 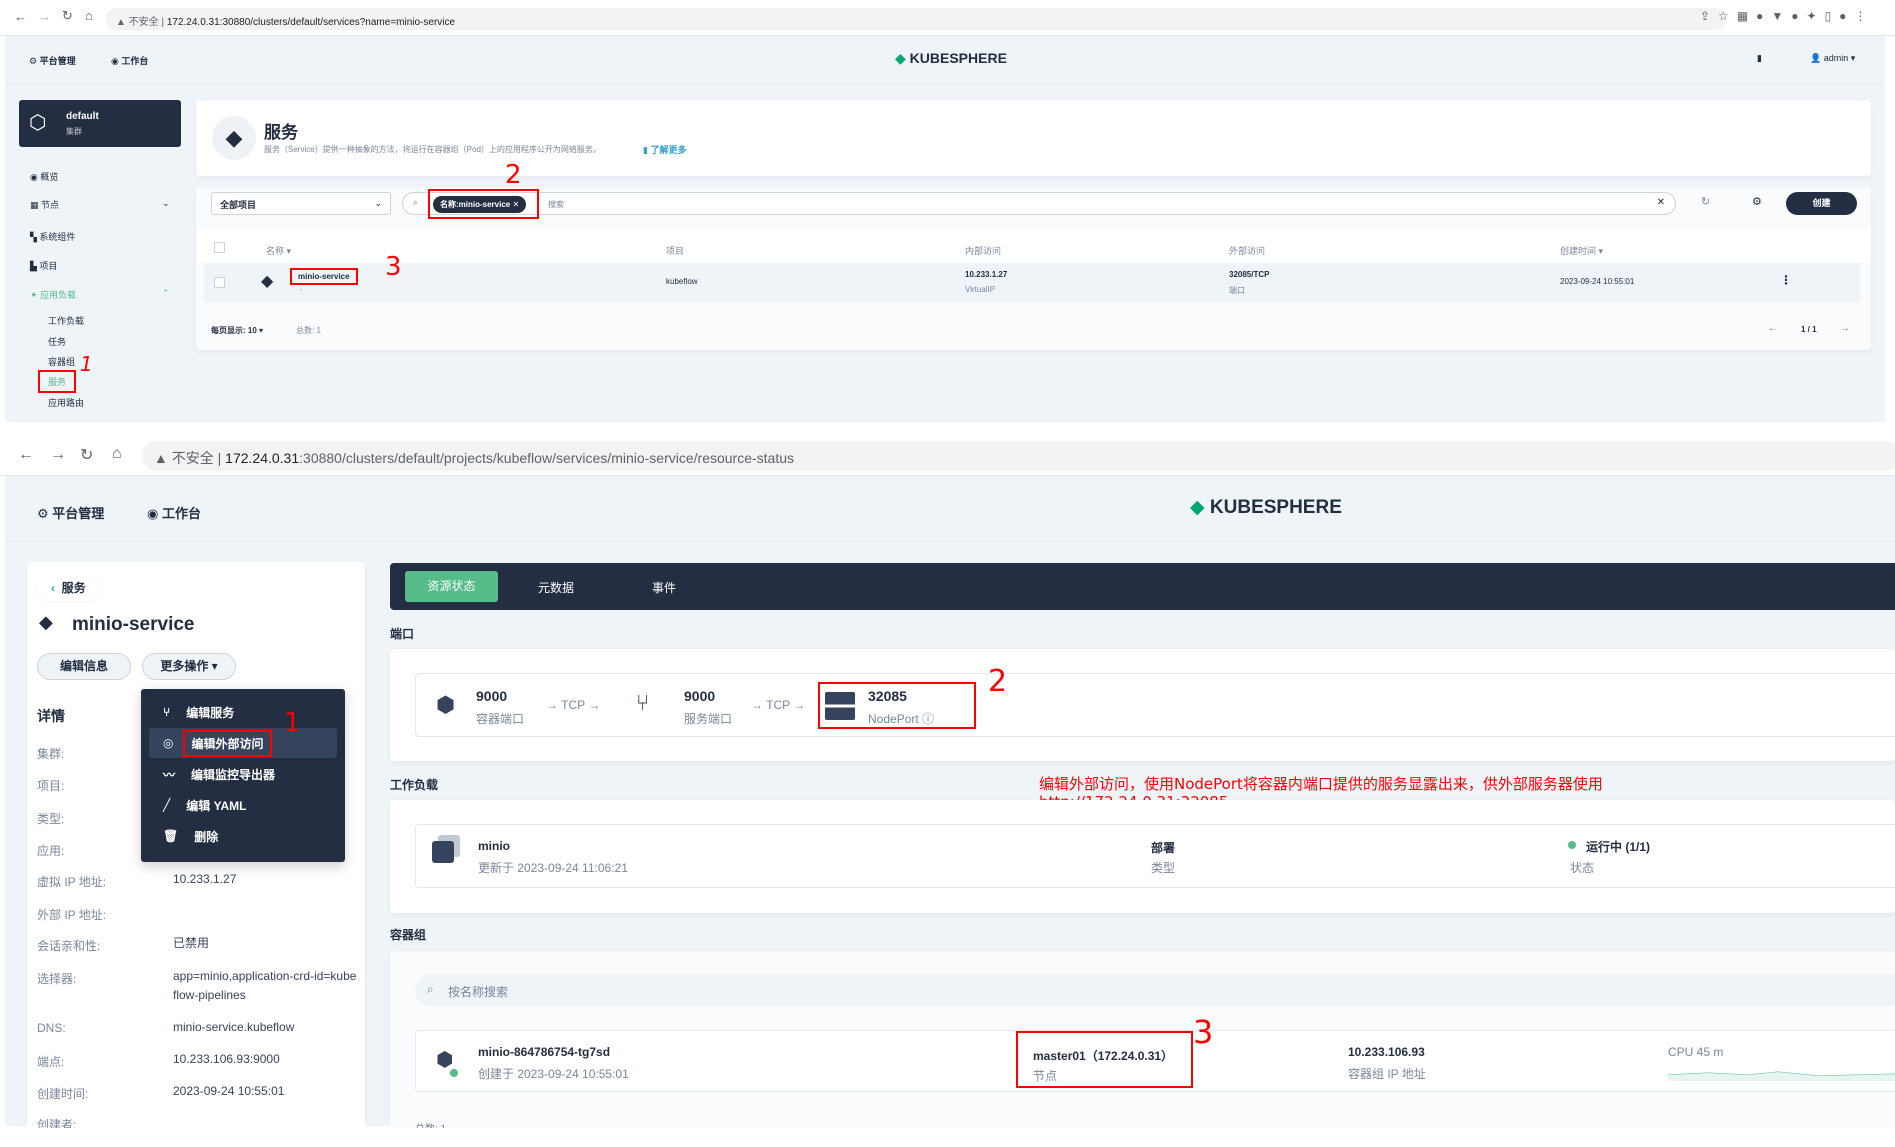 I want to click on menu-edit-monitoring-exporter: 〰编辑监控导出器, so click(x=243, y=774).